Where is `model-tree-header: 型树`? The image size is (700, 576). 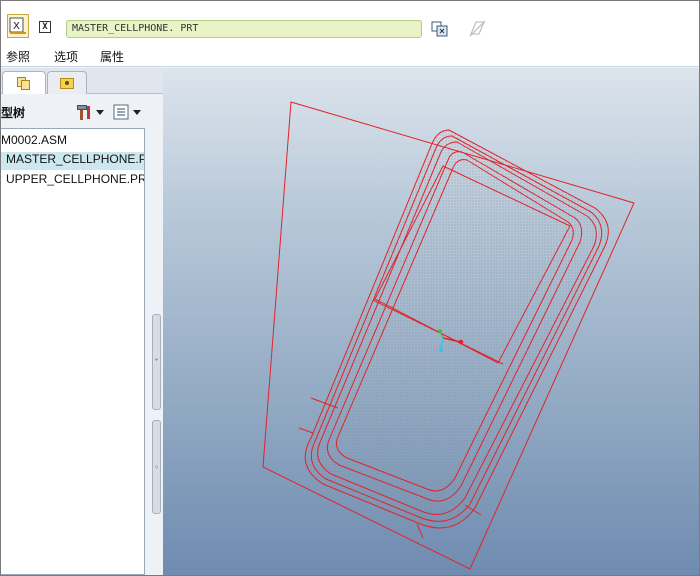 model-tree-header: 型树 is located at coordinates (76, 112).